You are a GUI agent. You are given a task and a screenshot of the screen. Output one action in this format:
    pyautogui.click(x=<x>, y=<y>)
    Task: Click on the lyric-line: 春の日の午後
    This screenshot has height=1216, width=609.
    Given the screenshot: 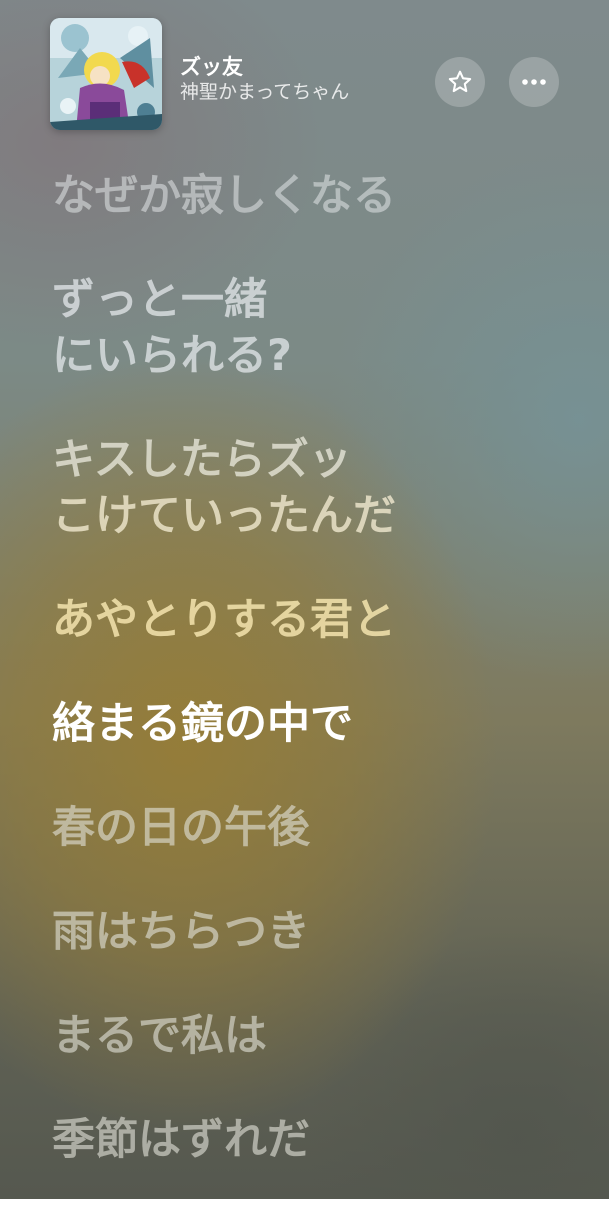 What is the action you would take?
    pyautogui.click(x=315, y=828)
    